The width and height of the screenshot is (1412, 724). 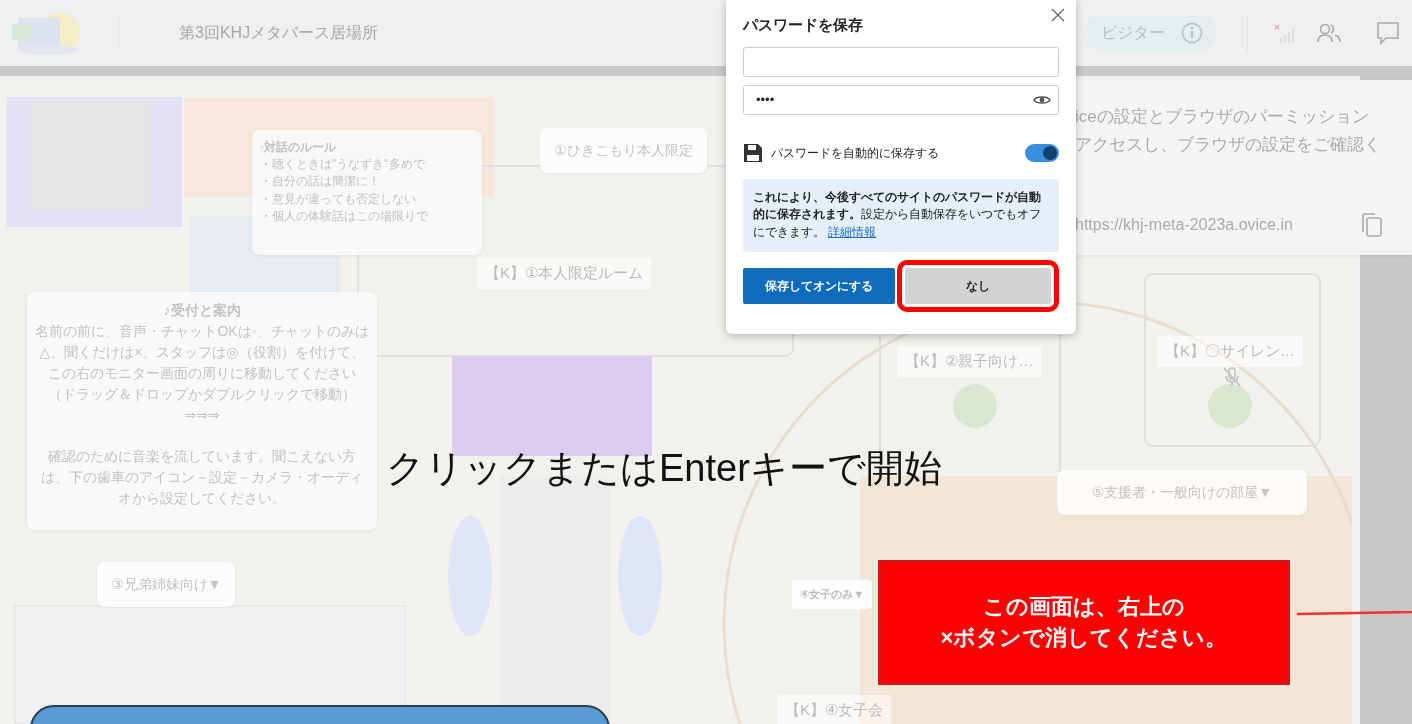 What do you see at coordinates (832, 594) in the screenshot?
I see `room-label: ④女子のみ▼` at bounding box center [832, 594].